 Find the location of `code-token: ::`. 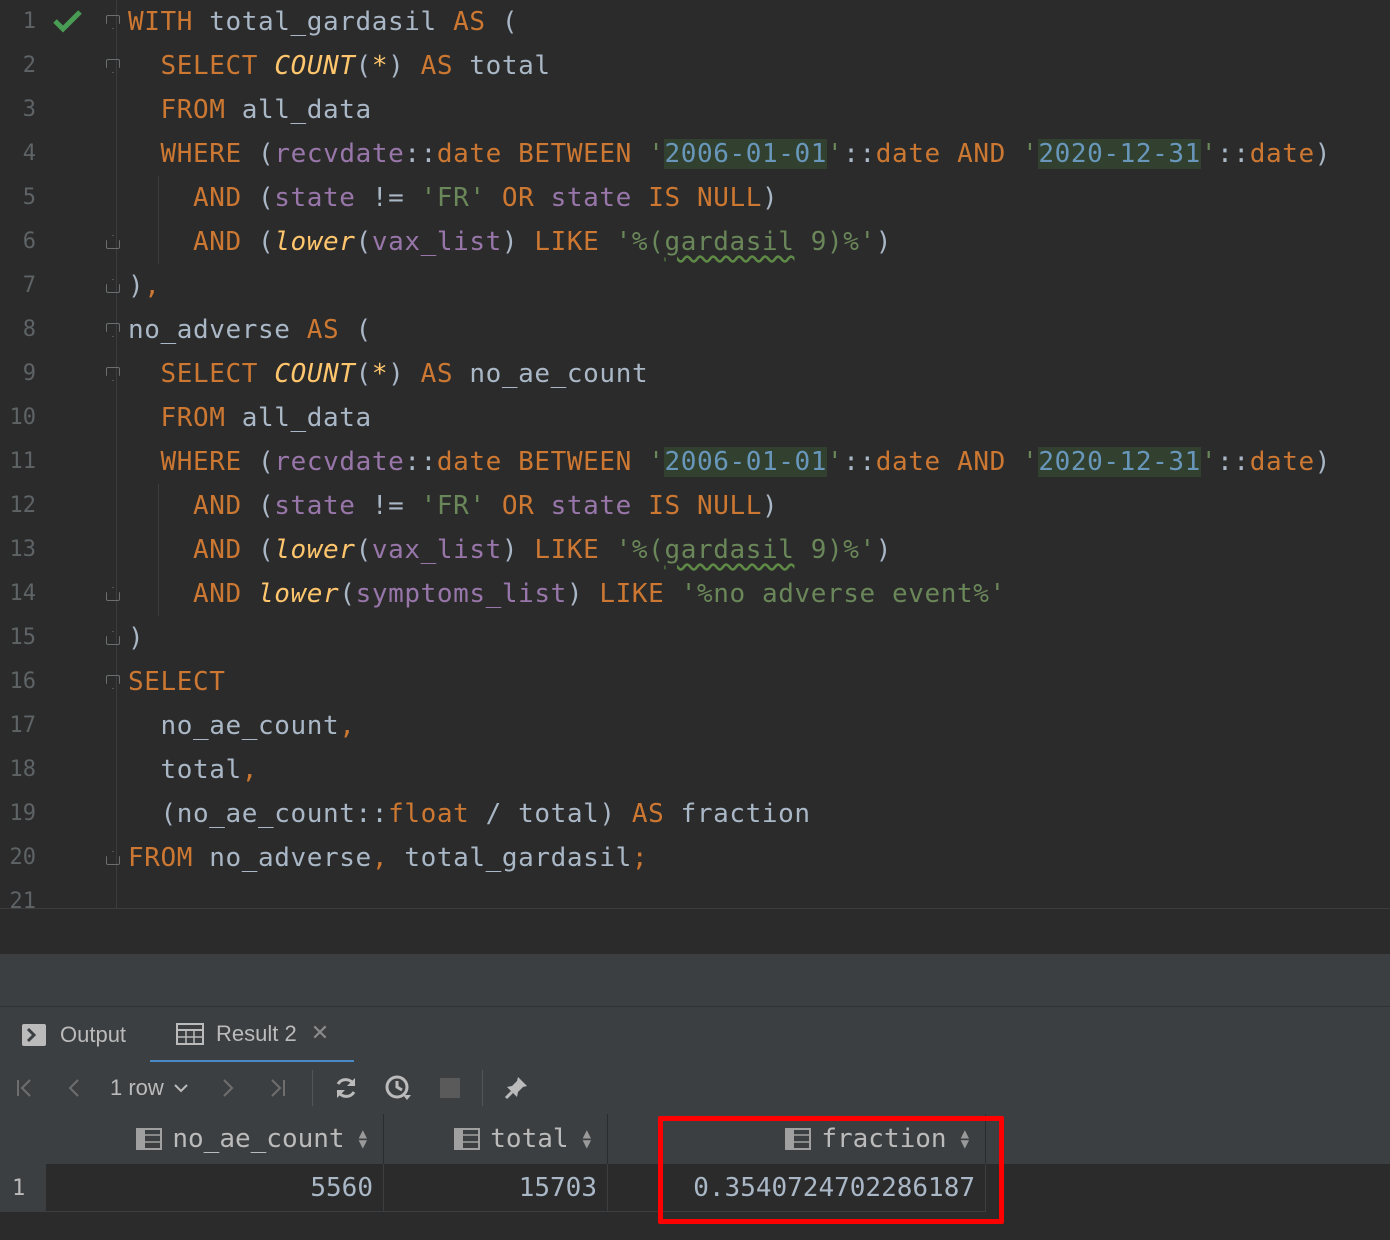

code-token: :: is located at coordinates (1233, 462).